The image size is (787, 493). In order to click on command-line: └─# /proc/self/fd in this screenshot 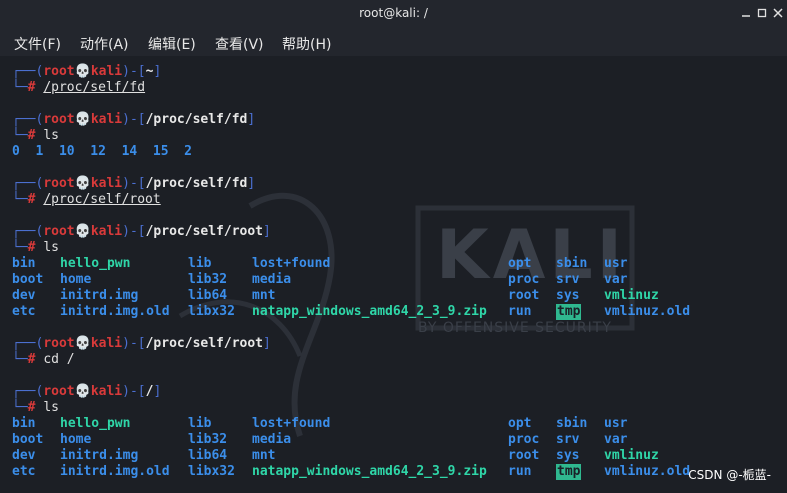, I will do `click(78, 88)`.